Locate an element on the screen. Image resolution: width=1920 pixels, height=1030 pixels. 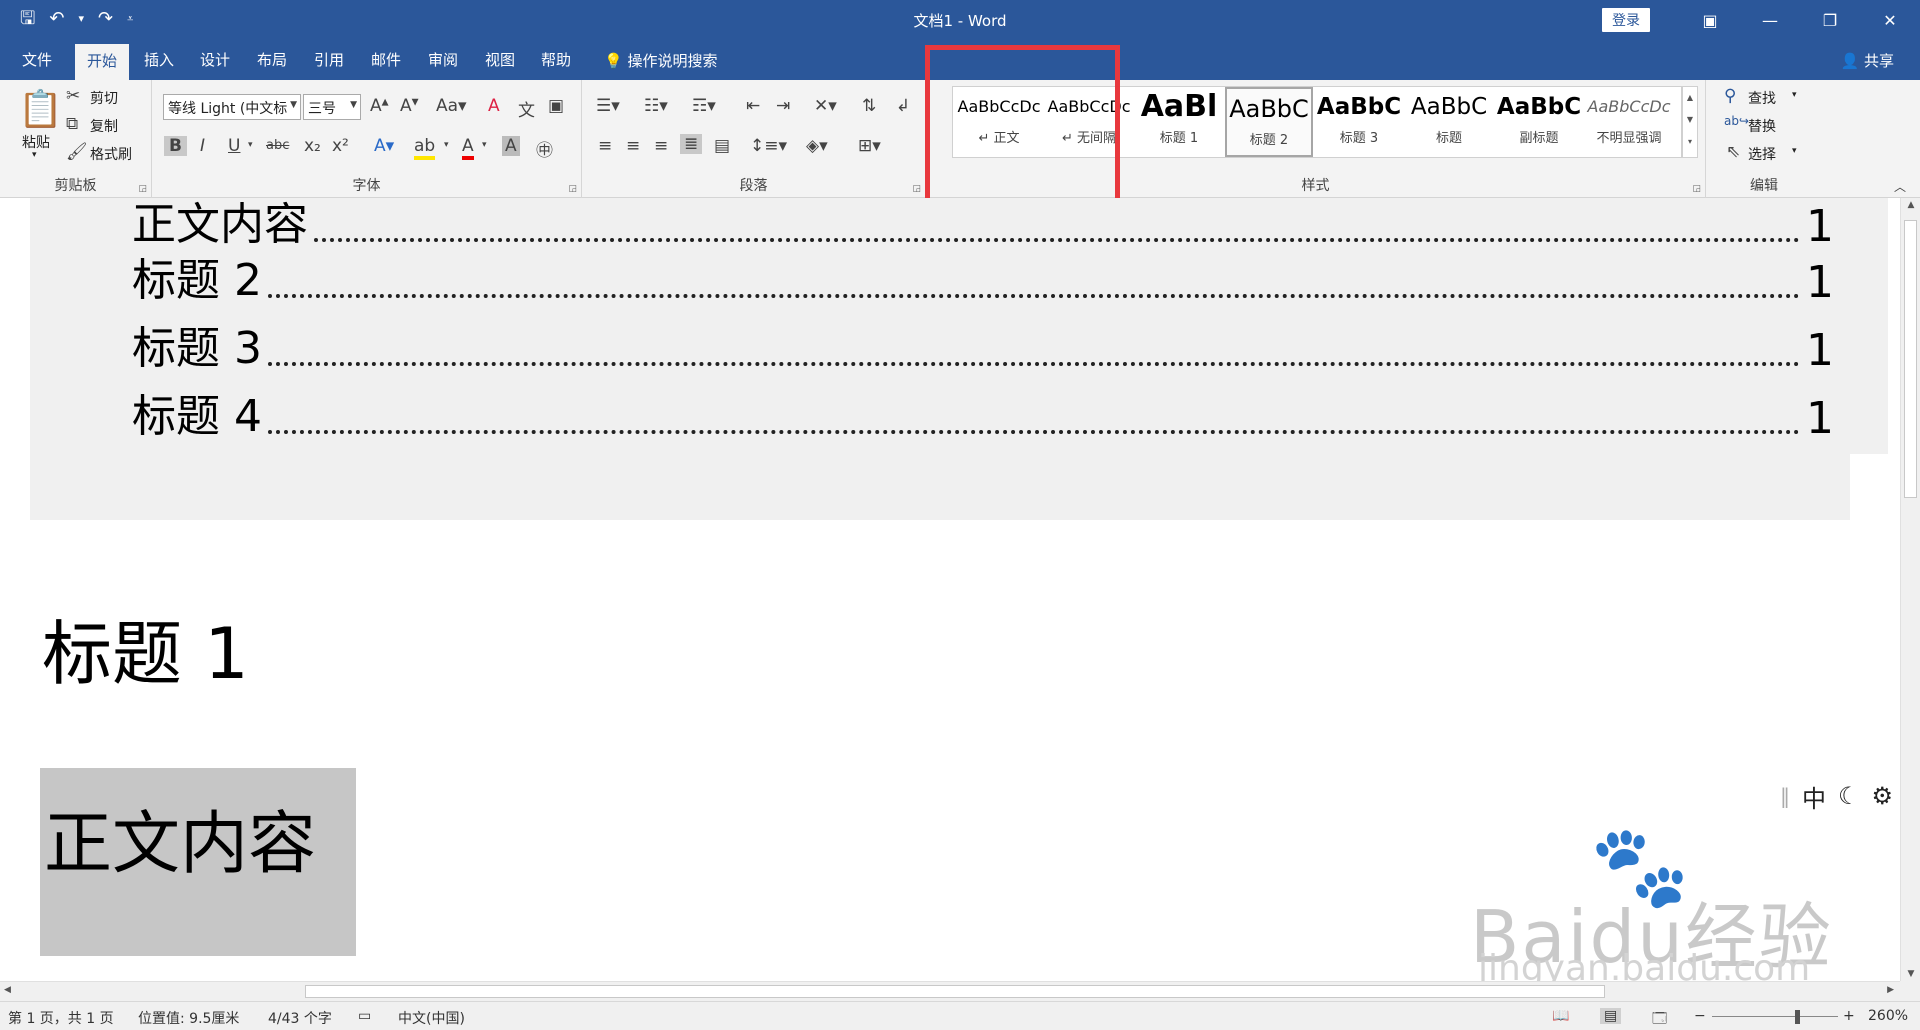
moon-icon: ☾ is located at coordinates (1849, 796).